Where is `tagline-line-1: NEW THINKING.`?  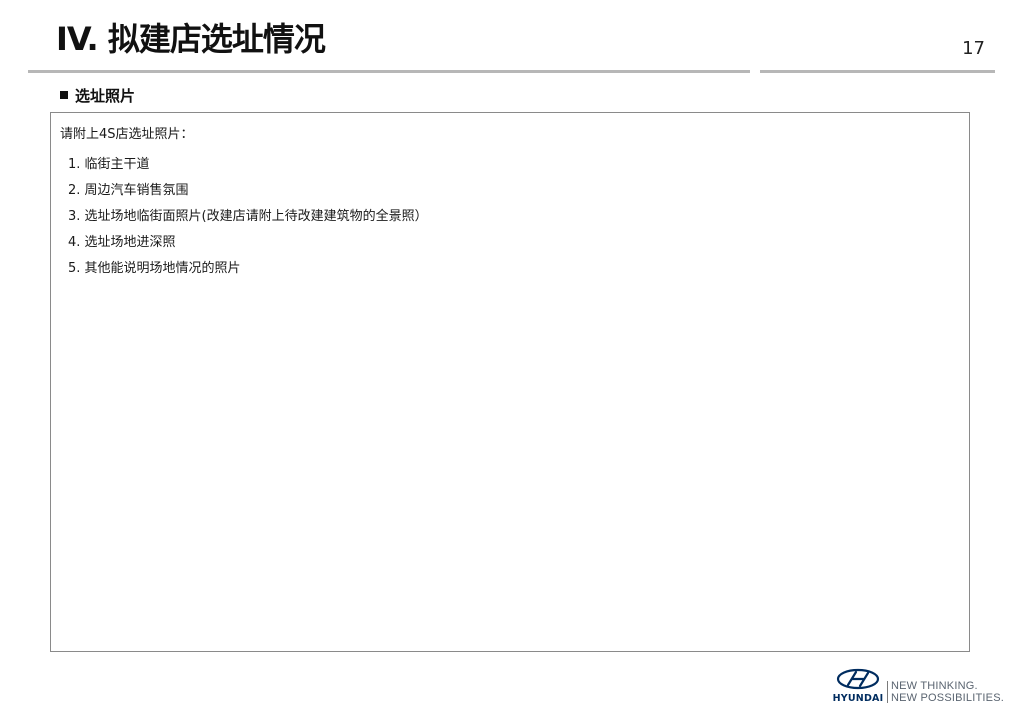
tagline-line-1: NEW THINKING. is located at coordinates (934, 686).